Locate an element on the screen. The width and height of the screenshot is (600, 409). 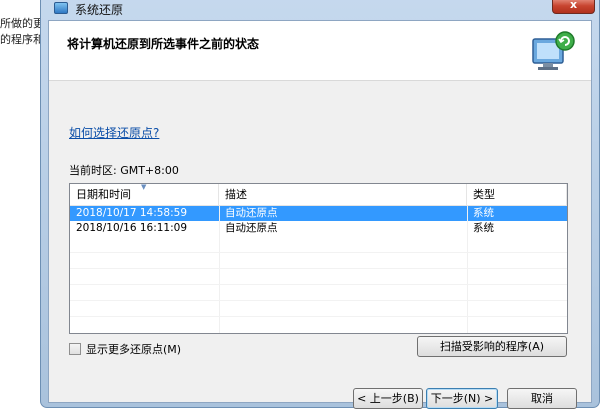
sort-down-icon: ▼ is located at coordinates (144, 187).